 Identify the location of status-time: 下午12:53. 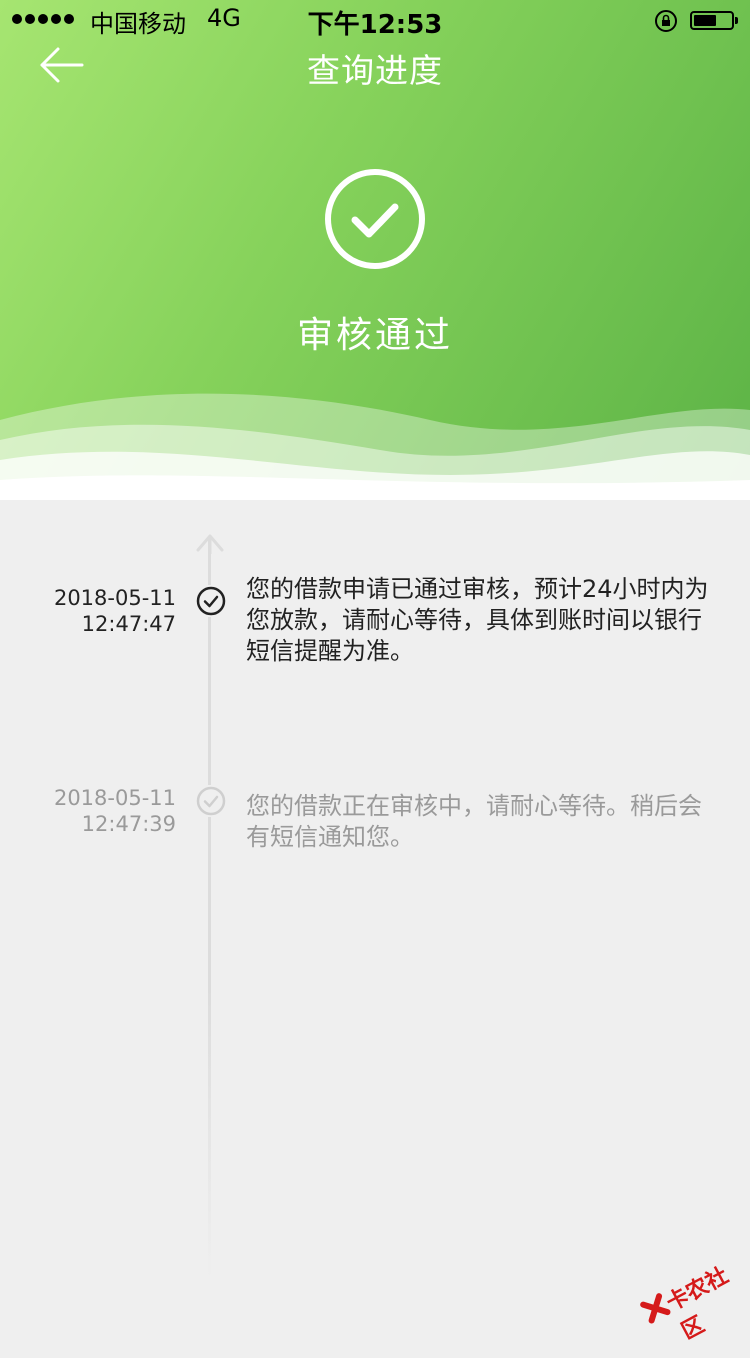
(375, 25).